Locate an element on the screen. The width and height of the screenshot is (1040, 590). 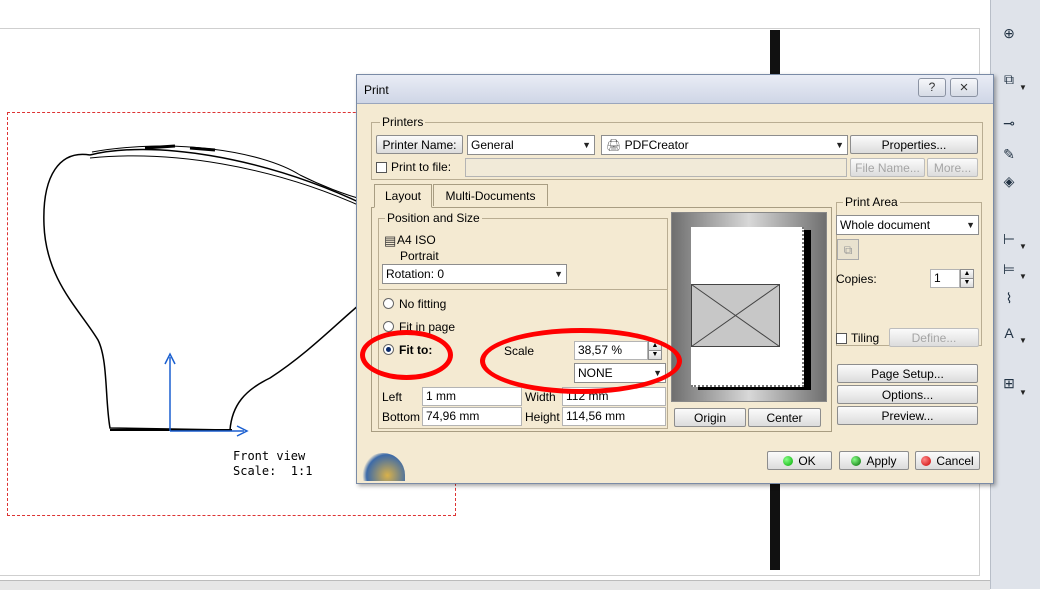
stack-icon: ⊞ is located at coordinates (1009, 383).